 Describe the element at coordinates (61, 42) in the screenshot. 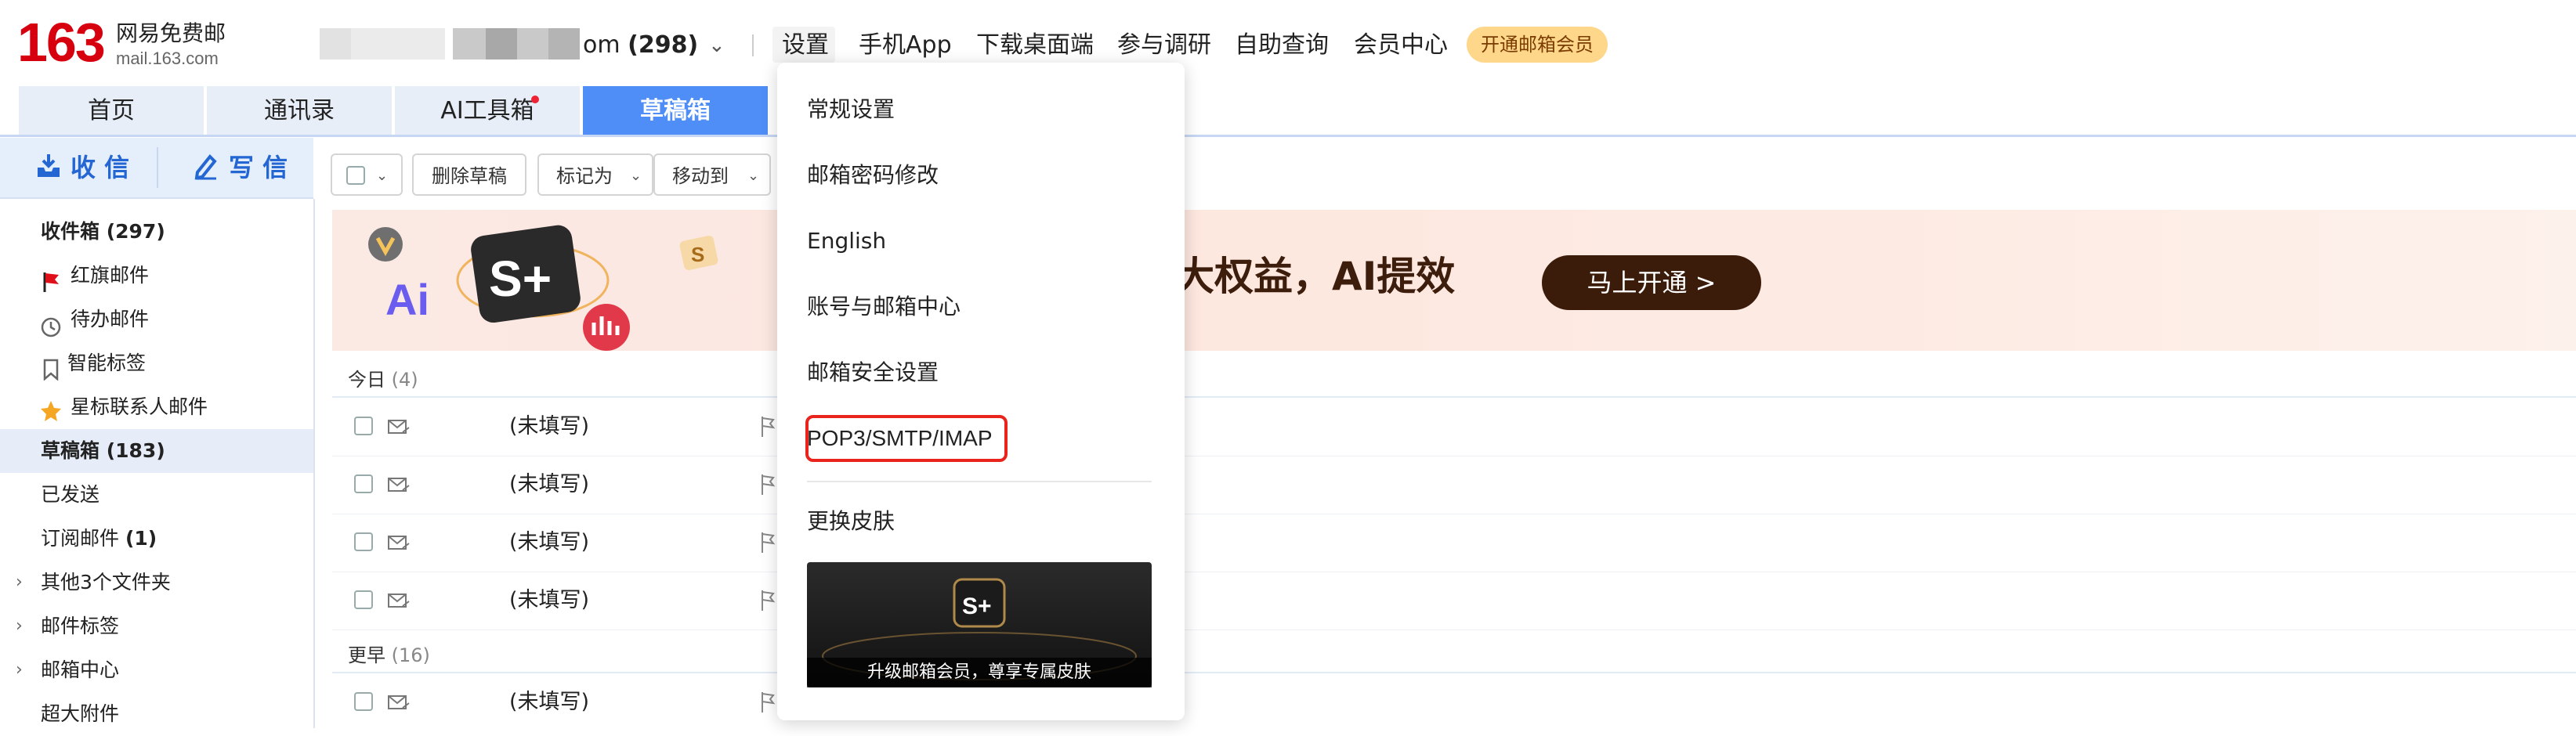

I see `logo-number: 163` at that location.